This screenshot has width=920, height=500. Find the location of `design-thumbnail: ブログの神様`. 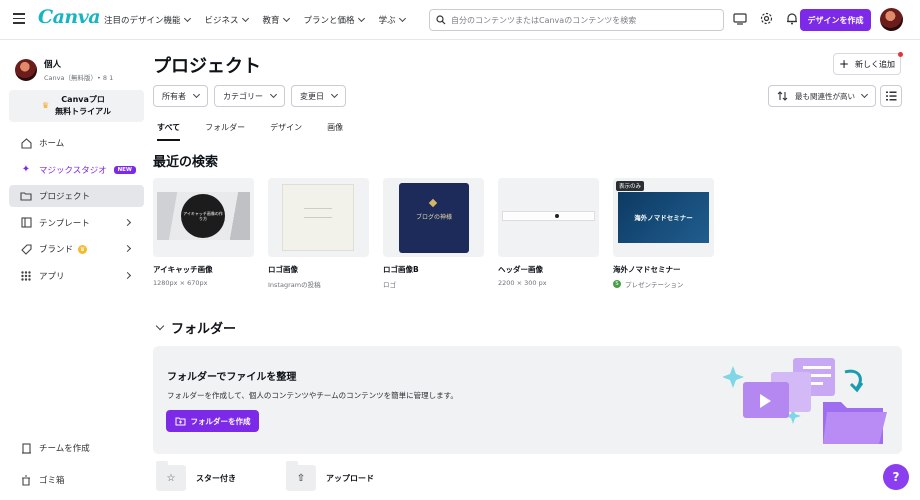

design-thumbnail: ブログの神様 is located at coordinates (433, 217).